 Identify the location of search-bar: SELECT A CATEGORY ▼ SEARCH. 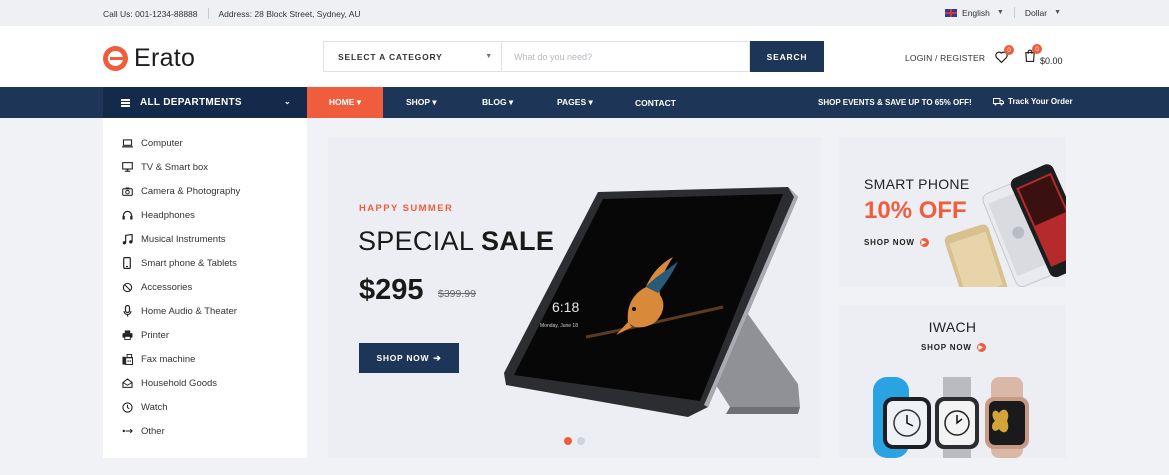
(573, 56).